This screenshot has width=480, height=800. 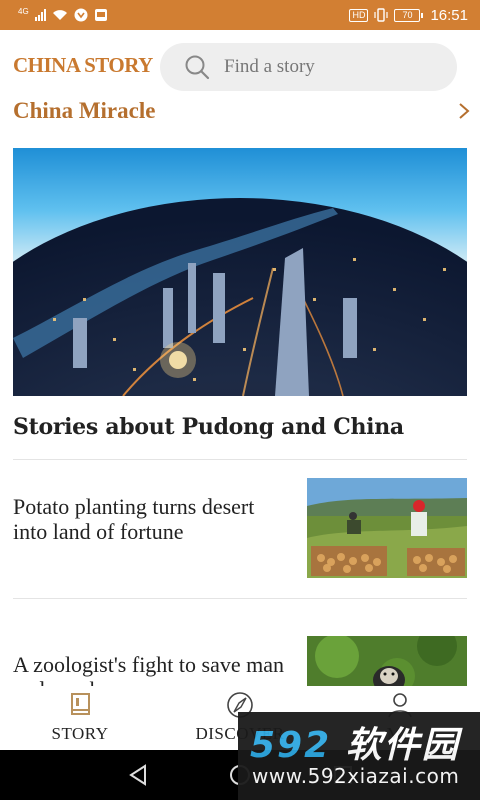 I want to click on section-title: China Miracle, so click(x=84, y=110).